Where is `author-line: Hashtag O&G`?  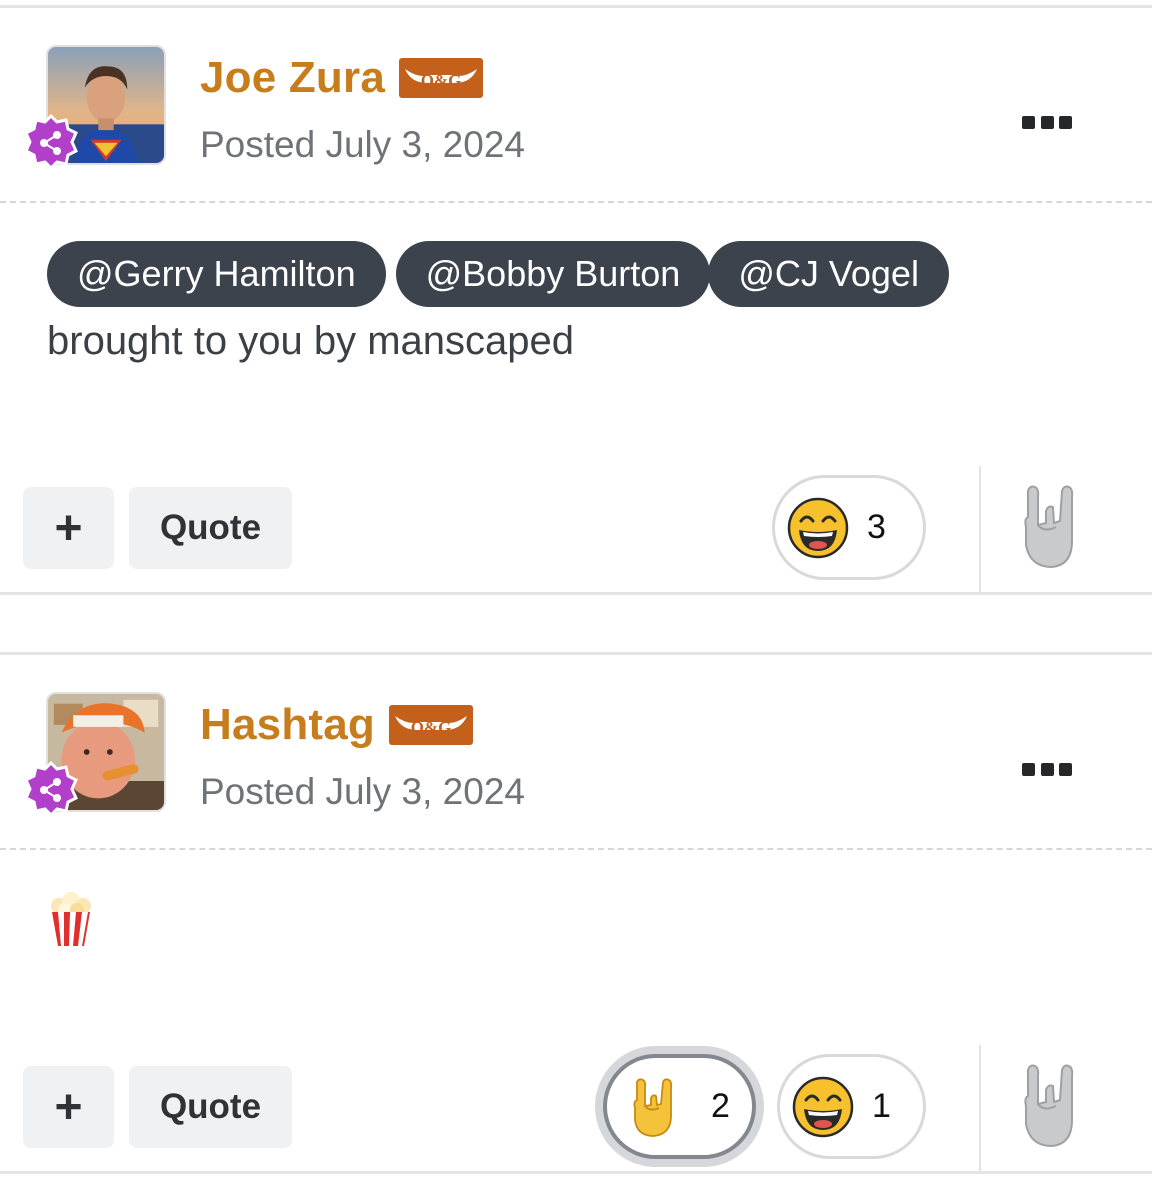 author-line: Hashtag O&G is located at coordinates (336, 725).